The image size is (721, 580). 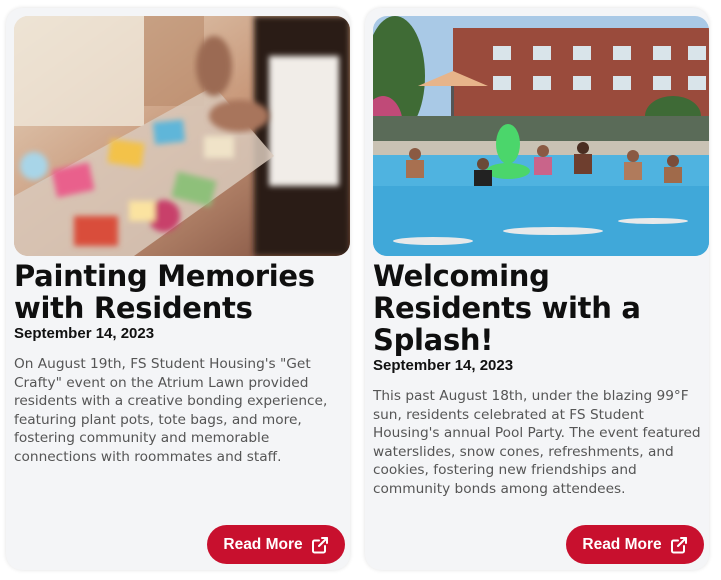 I want to click on article-title: Painting Memories with Residents, so click(x=164, y=292).